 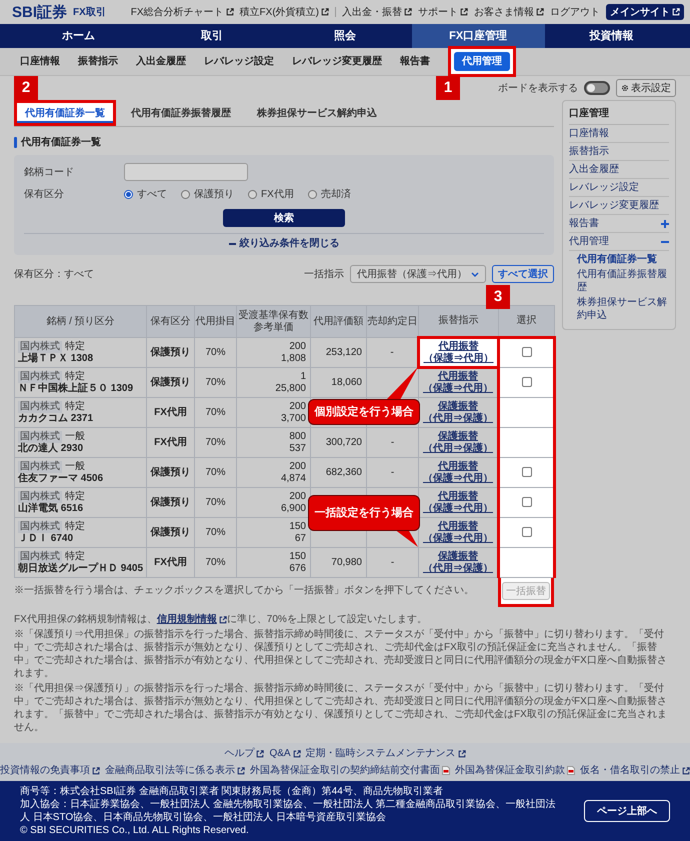 I want to click on footer-link: 外国為替保証金取引約款, so click(x=515, y=770).